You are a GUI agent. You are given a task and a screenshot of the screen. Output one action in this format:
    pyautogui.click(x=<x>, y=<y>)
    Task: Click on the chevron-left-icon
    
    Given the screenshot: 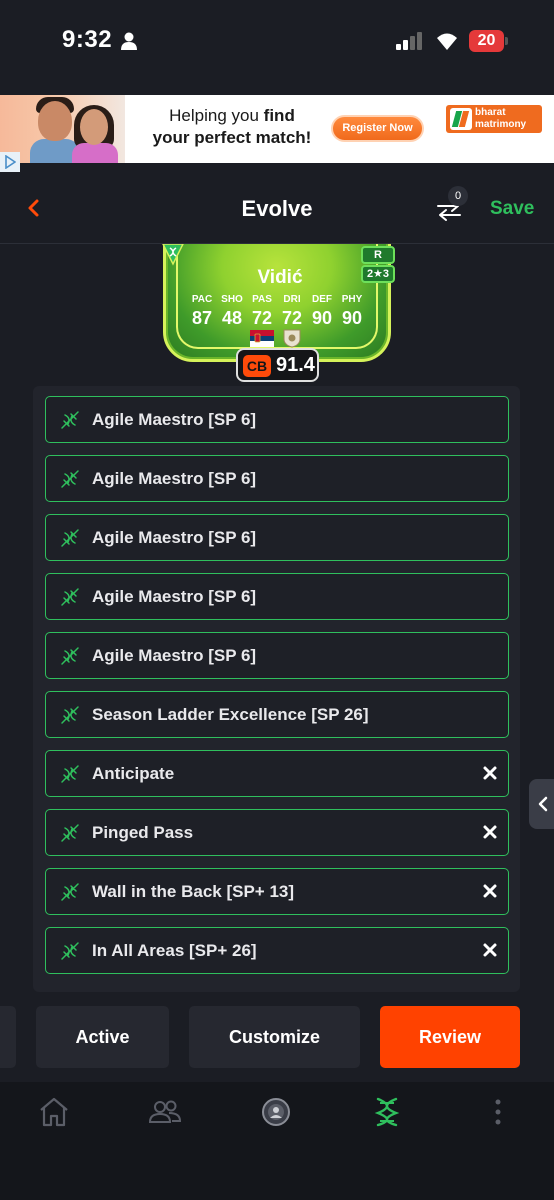 What is the action you would take?
    pyautogui.click(x=543, y=804)
    